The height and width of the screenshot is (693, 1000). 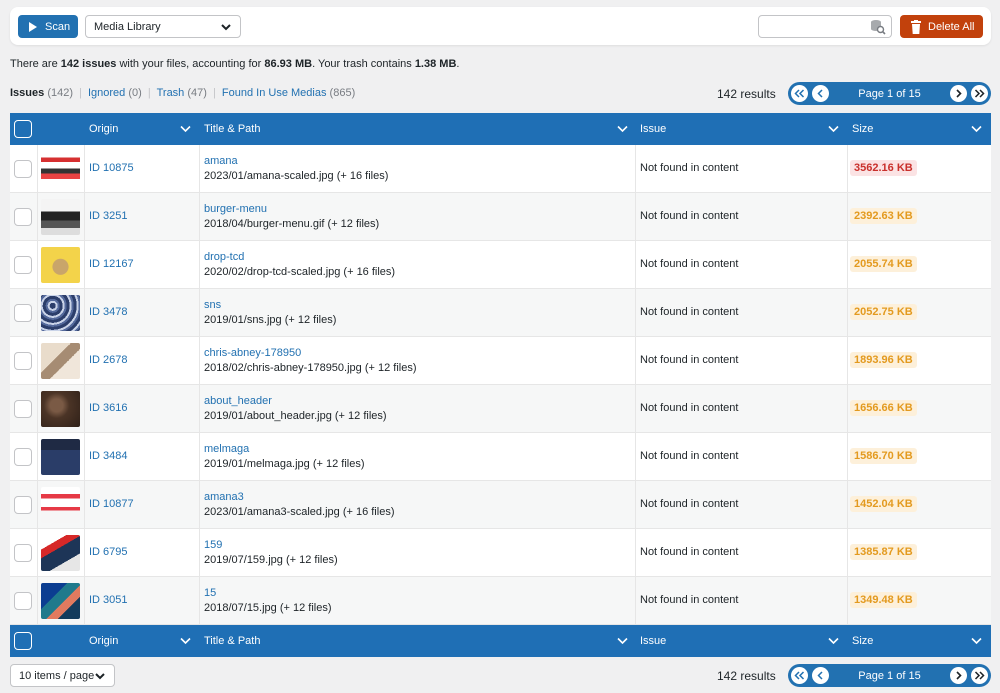 What do you see at coordinates (108, 360) in the screenshot?
I see `row-origin-link: ID 2678` at bounding box center [108, 360].